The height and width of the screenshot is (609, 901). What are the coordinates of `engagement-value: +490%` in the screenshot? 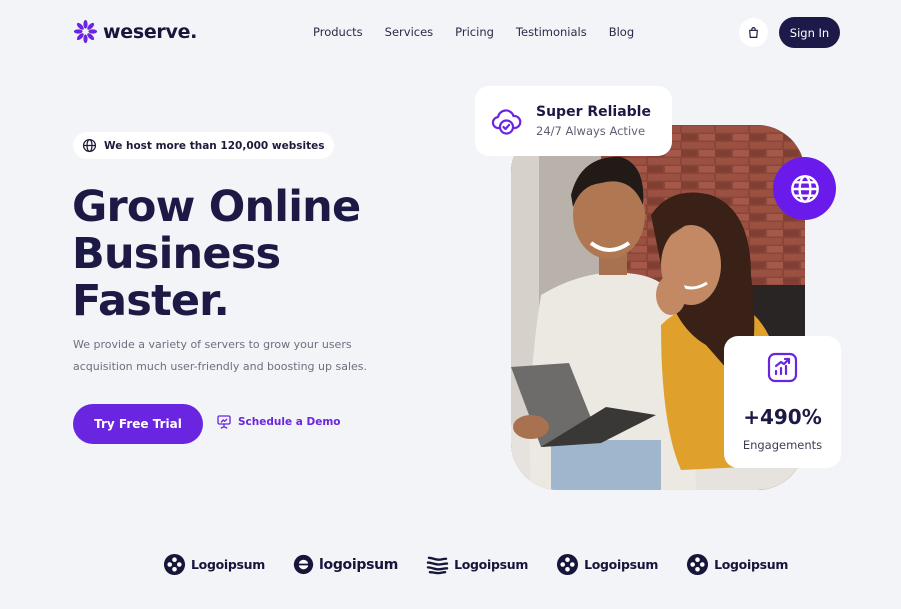 It's located at (782, 417).